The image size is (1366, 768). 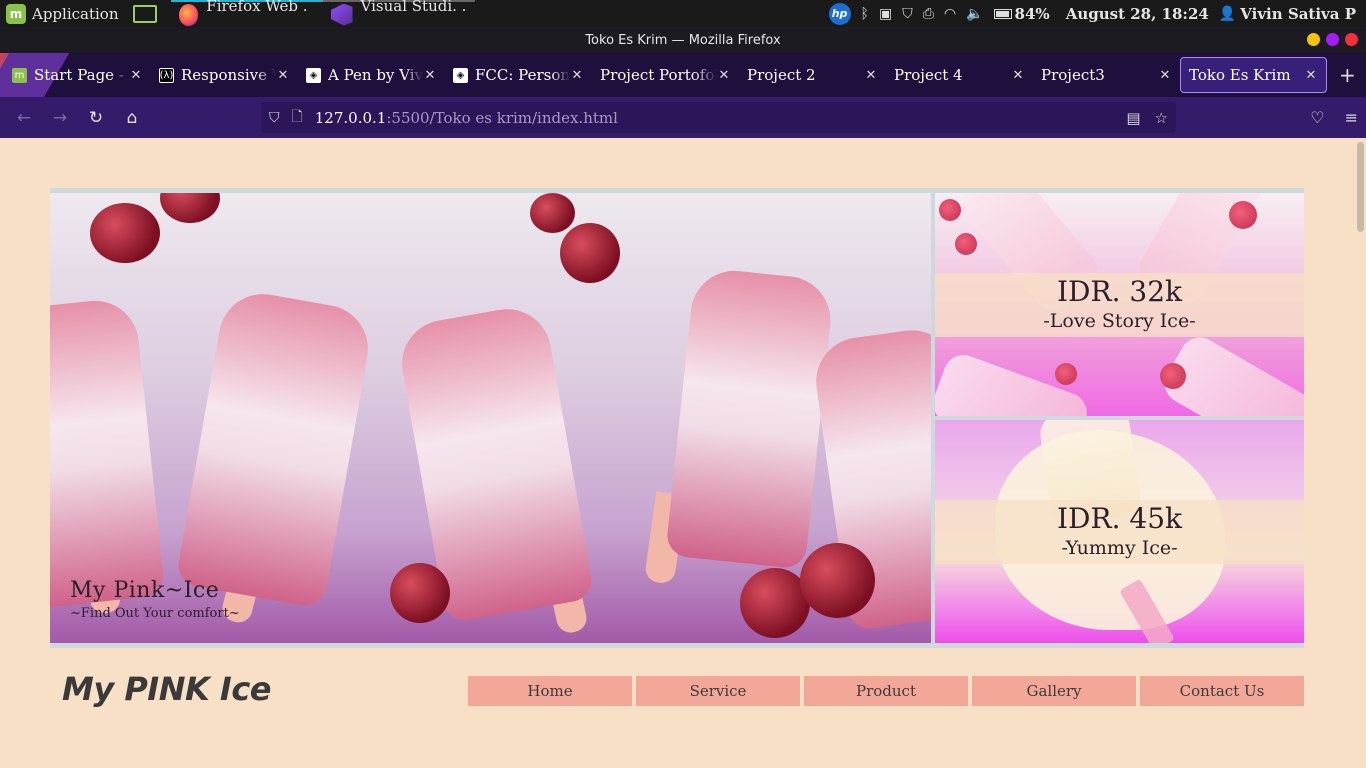 I want to click on battery-indicator: 84%, so click(x=1021, y=13).